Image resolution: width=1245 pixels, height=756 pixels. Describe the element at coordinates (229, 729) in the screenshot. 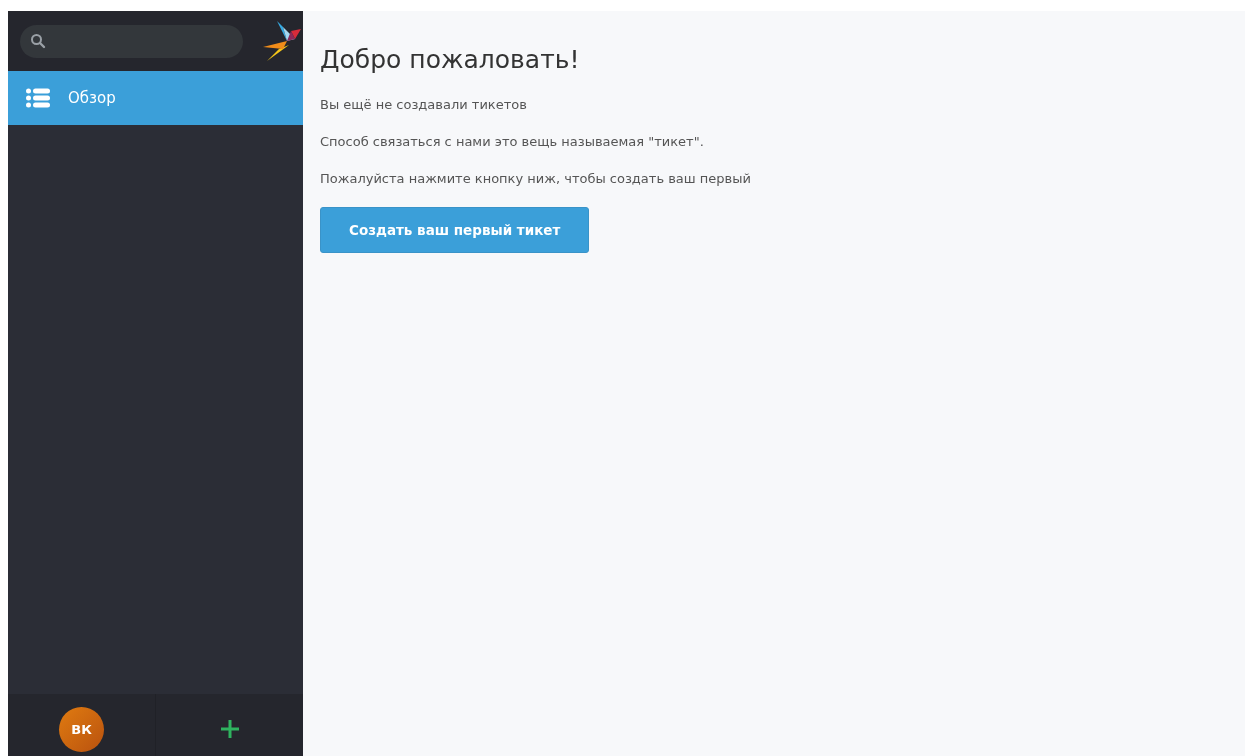

I see `plus-icon` at that location.